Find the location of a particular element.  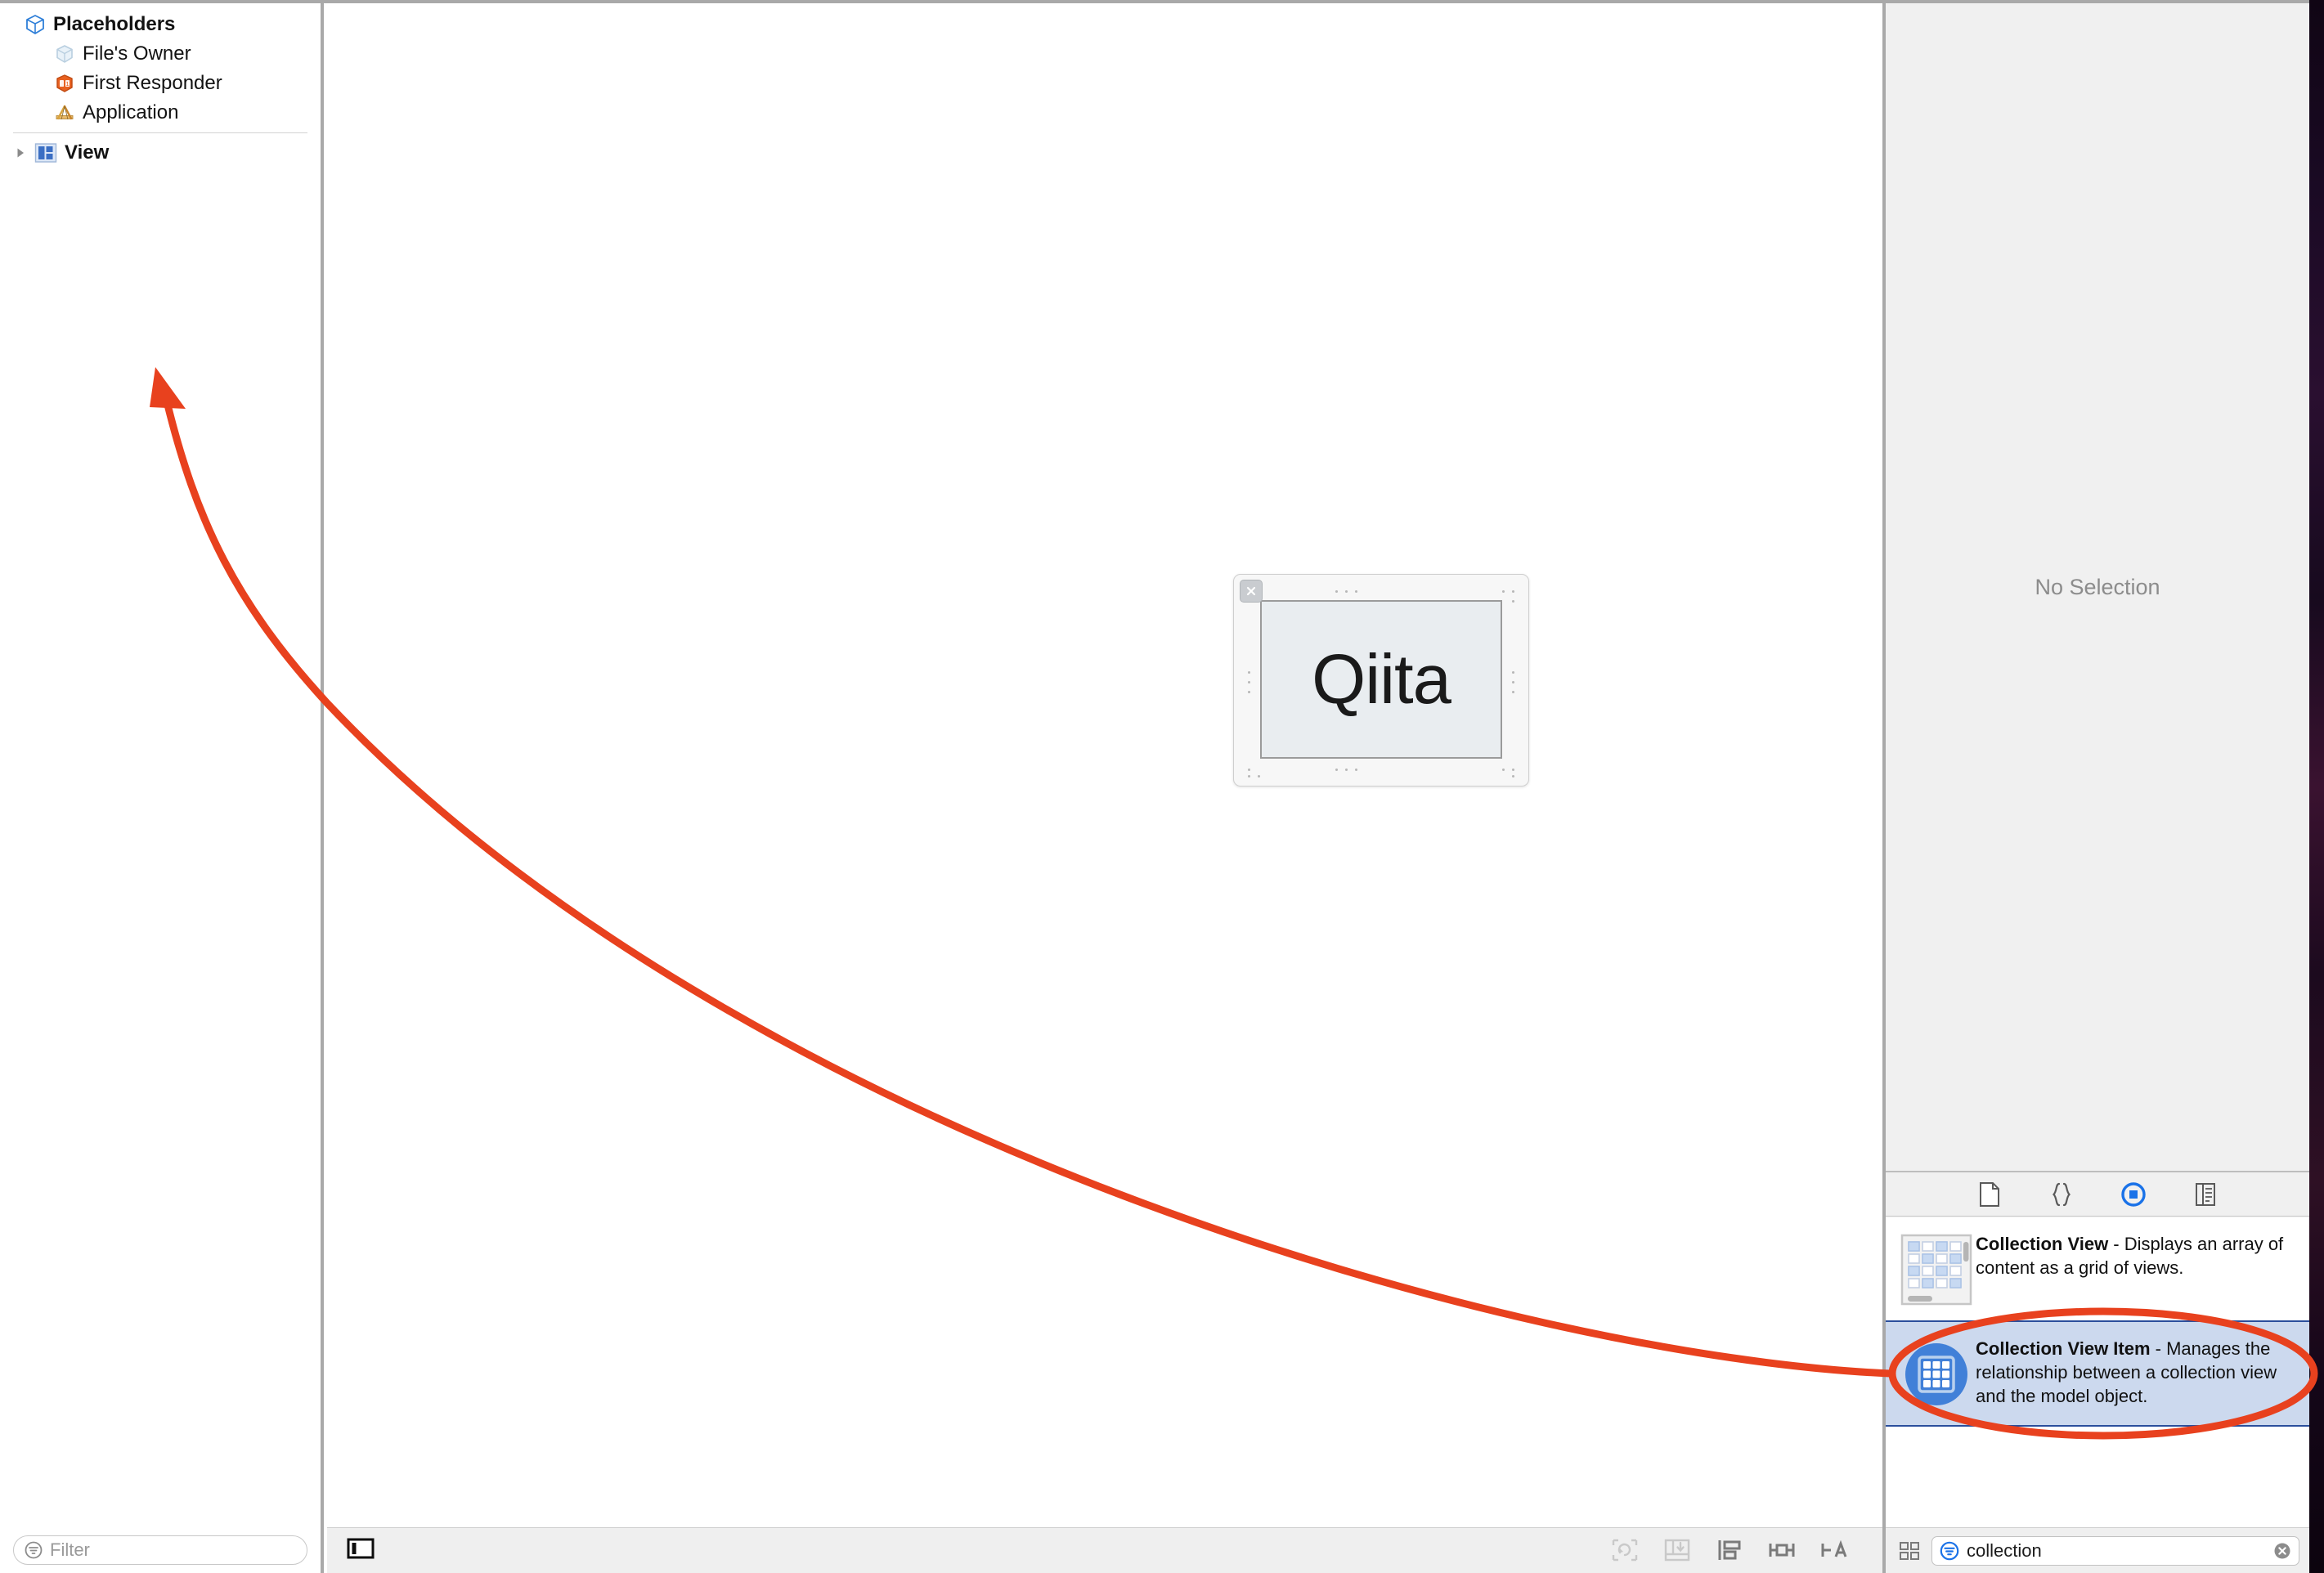

outline-group-placeholders: Placeholders is located at coordinates (160, 24).